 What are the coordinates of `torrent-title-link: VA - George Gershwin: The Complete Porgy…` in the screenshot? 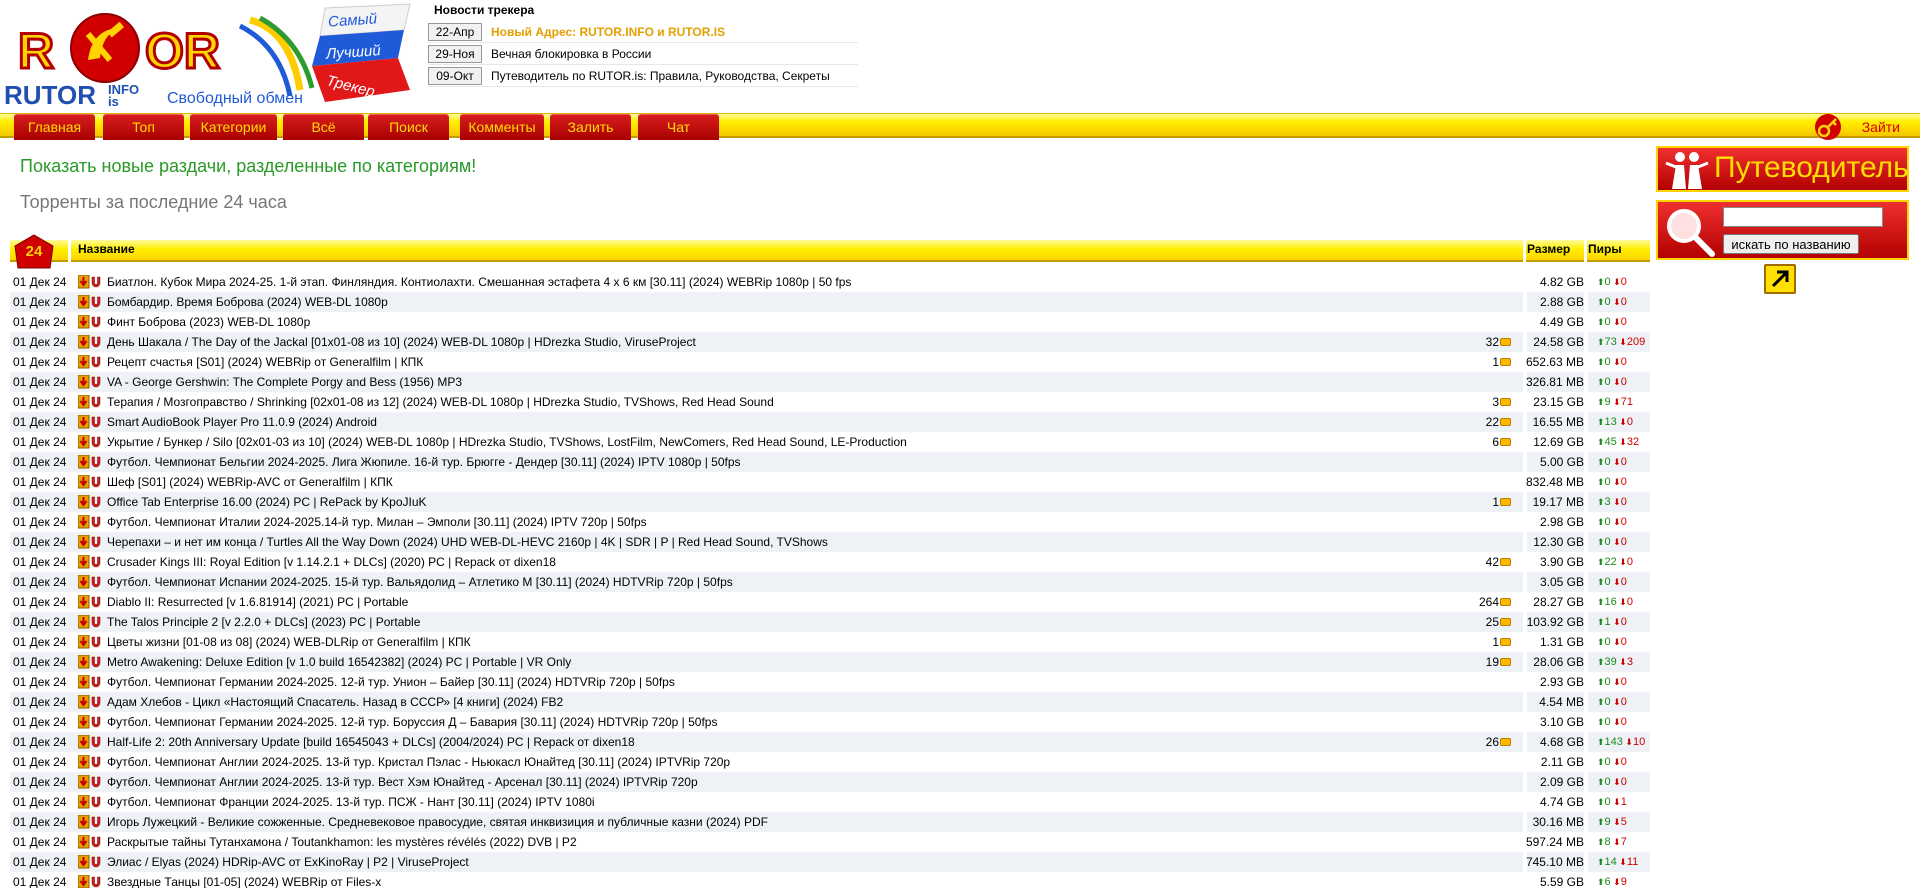 It's located at (284, 382).